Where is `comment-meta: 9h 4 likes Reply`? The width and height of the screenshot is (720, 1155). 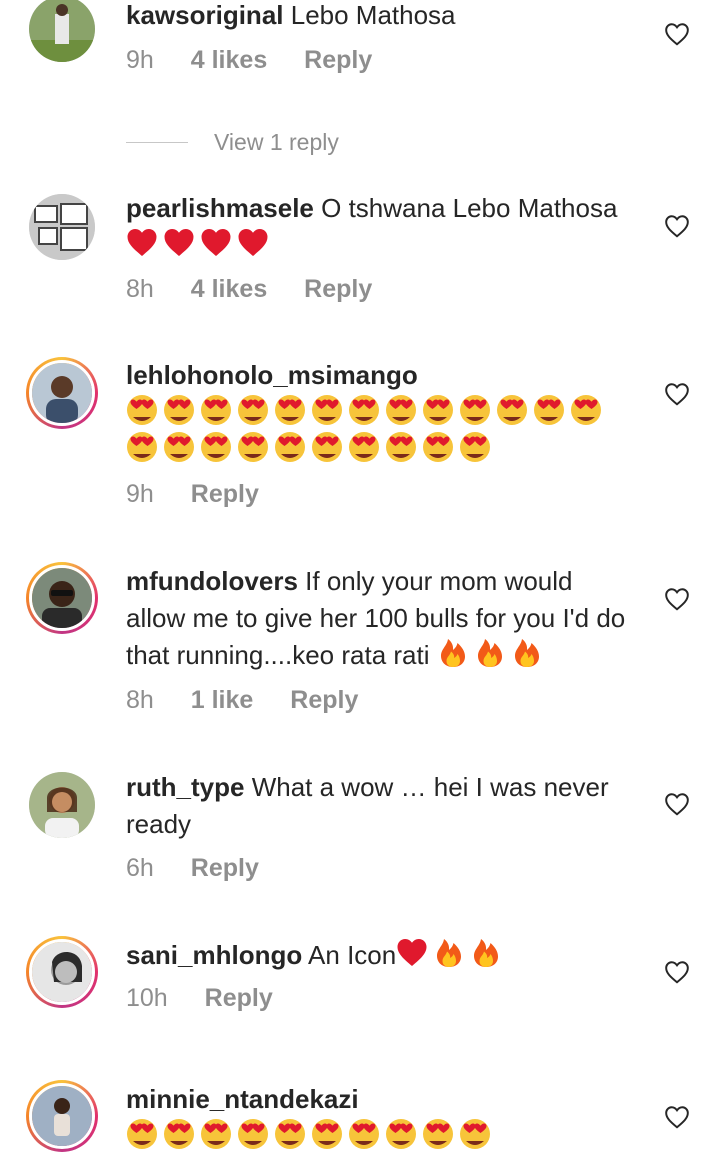 comment-meta: 9h 4 likes Reply is located at coordinates (264, 60).